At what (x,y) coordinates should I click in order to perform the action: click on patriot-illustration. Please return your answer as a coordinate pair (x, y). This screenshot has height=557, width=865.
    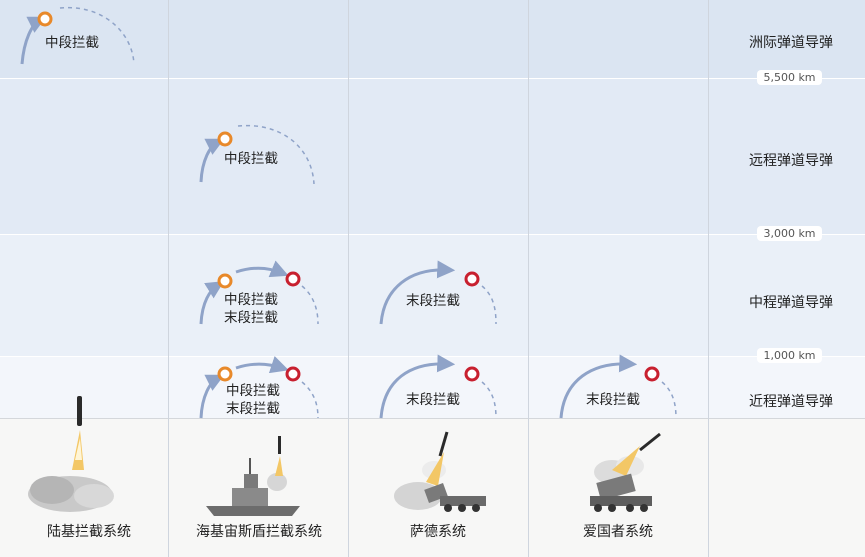
    Looking at the image, I should click on (625, 472).